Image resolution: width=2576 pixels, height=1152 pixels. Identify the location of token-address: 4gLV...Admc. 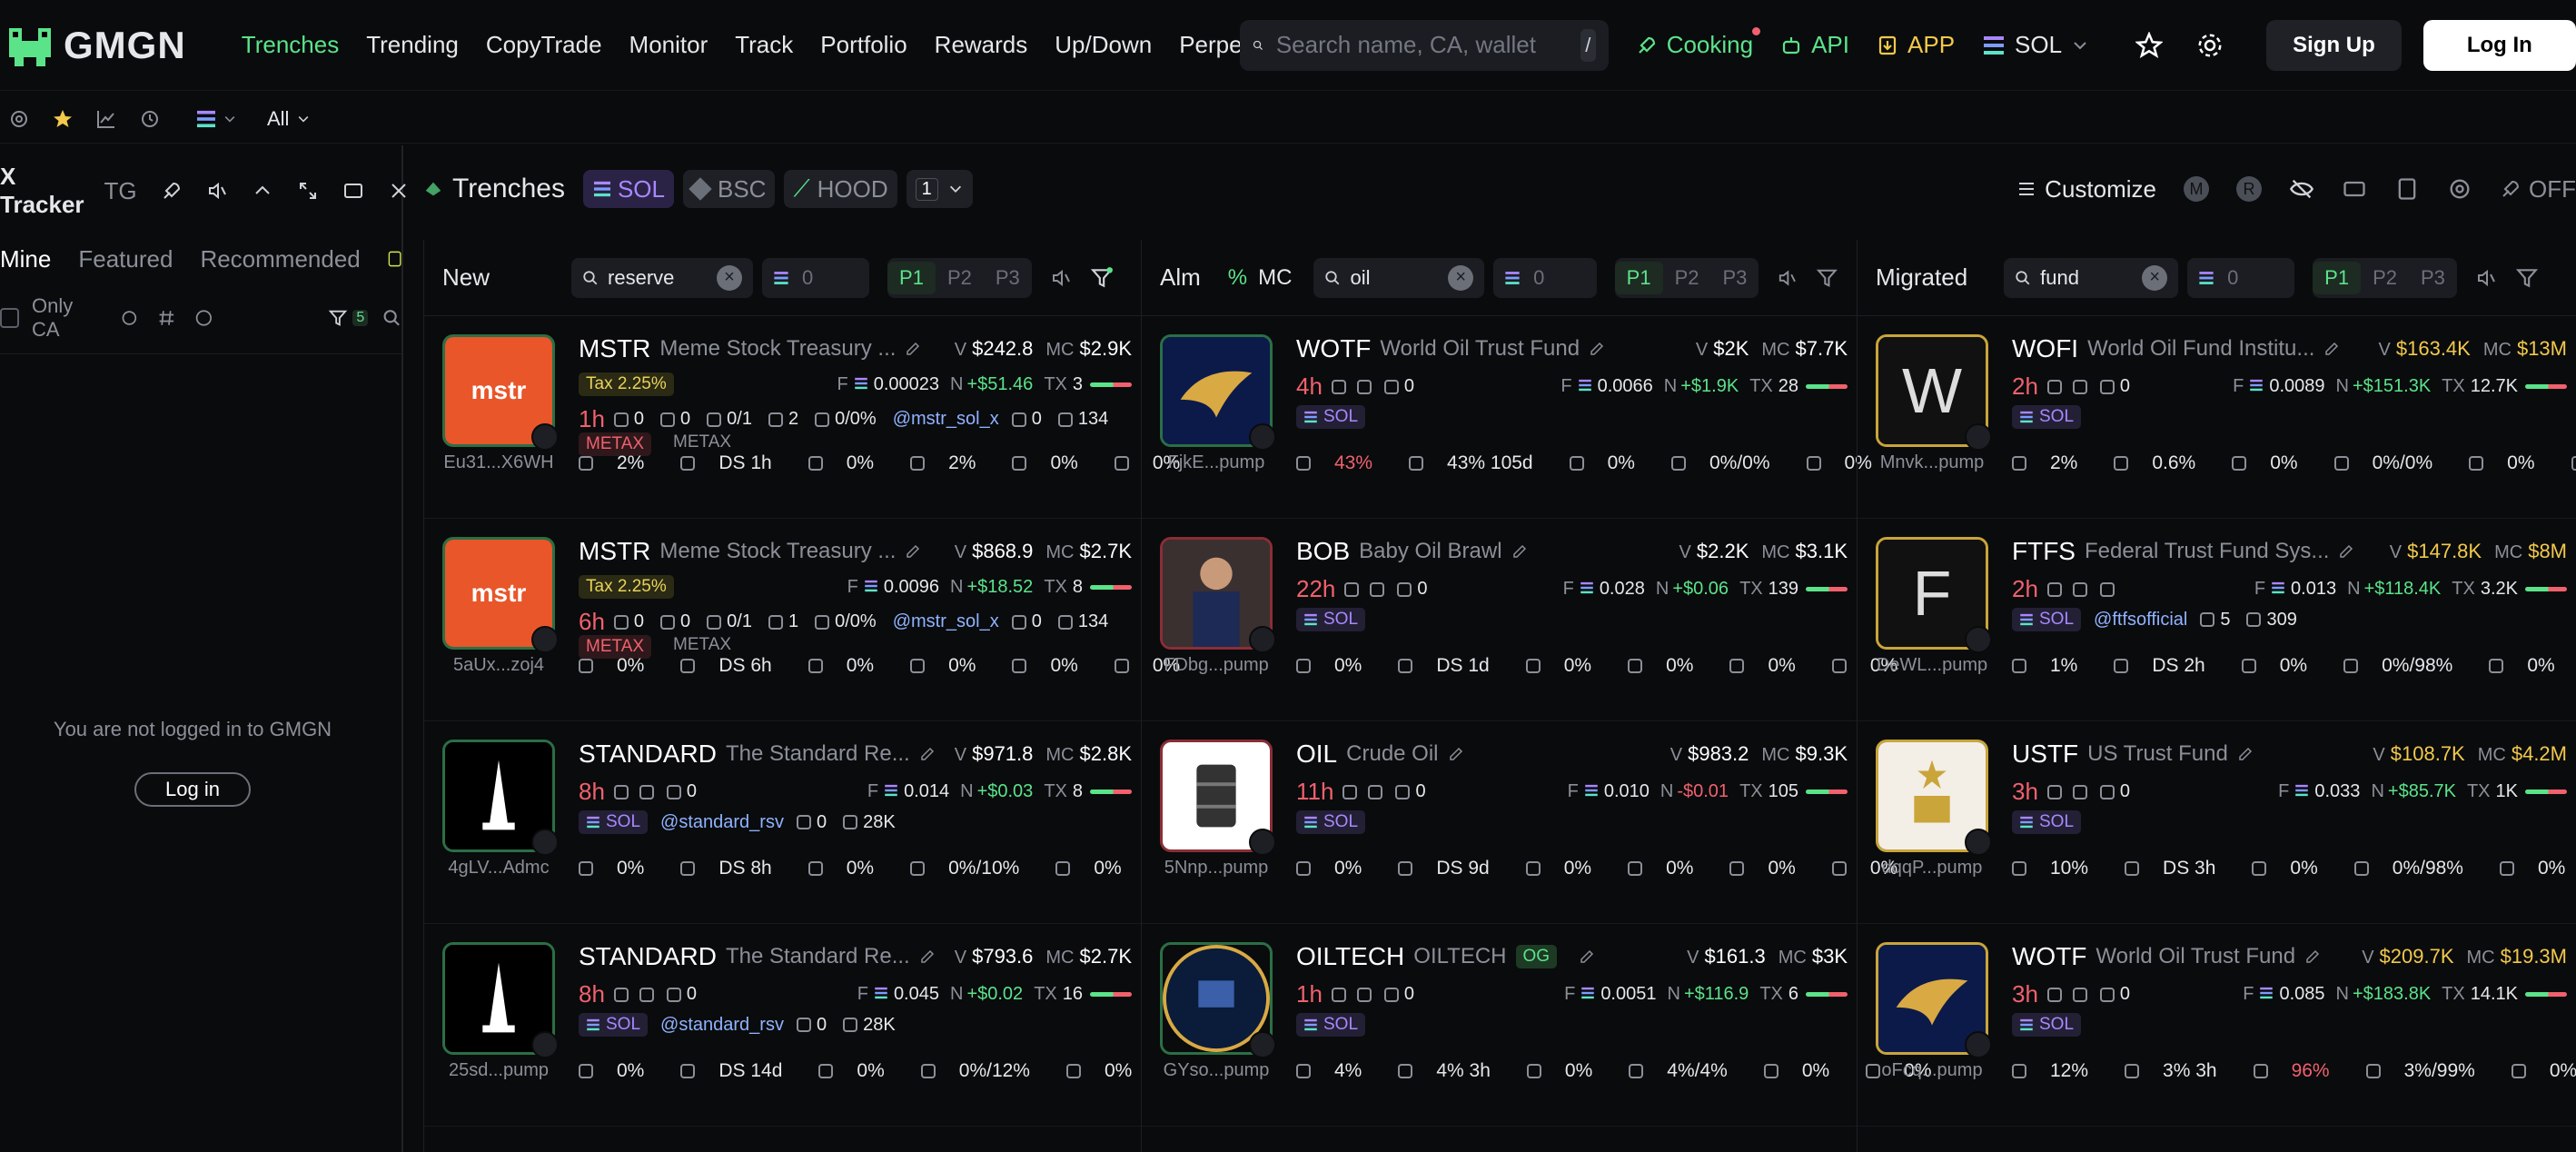
(498, 868).